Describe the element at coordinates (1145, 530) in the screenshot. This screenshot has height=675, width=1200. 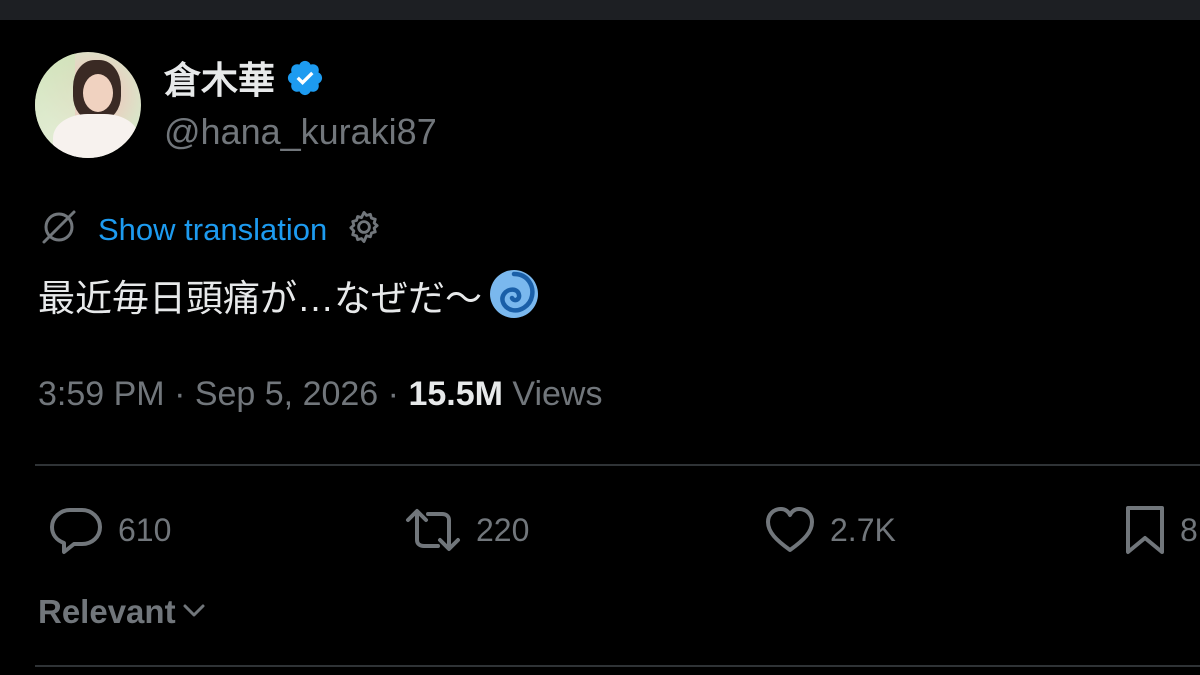
I see `bookmark-icon` at that location.